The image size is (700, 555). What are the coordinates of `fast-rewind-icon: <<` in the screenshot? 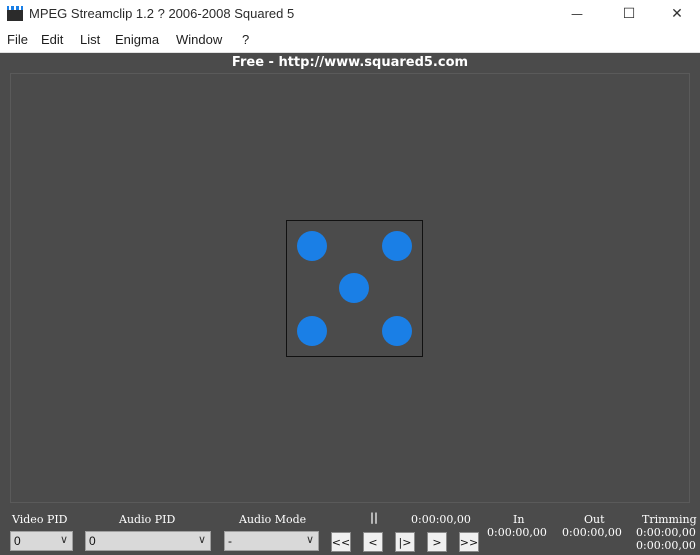 It's located at (341, 542).